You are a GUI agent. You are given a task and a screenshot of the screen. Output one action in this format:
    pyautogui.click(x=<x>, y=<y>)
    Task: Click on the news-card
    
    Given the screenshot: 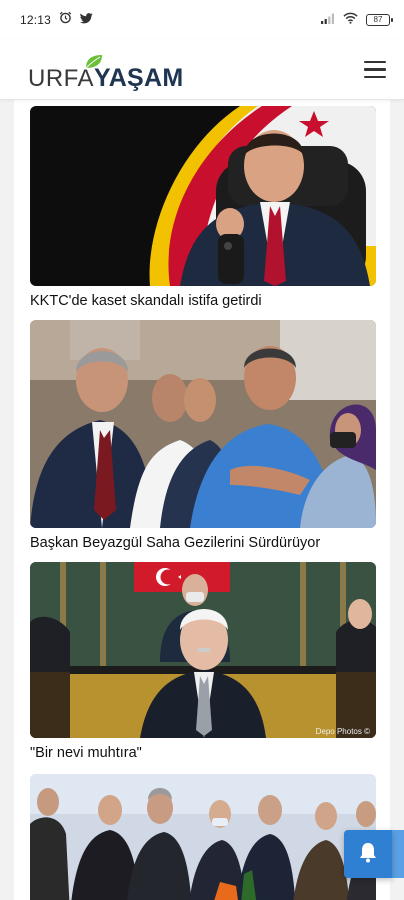 What is the action you would take?
    pyautogui.click(x=203, y=837)
    